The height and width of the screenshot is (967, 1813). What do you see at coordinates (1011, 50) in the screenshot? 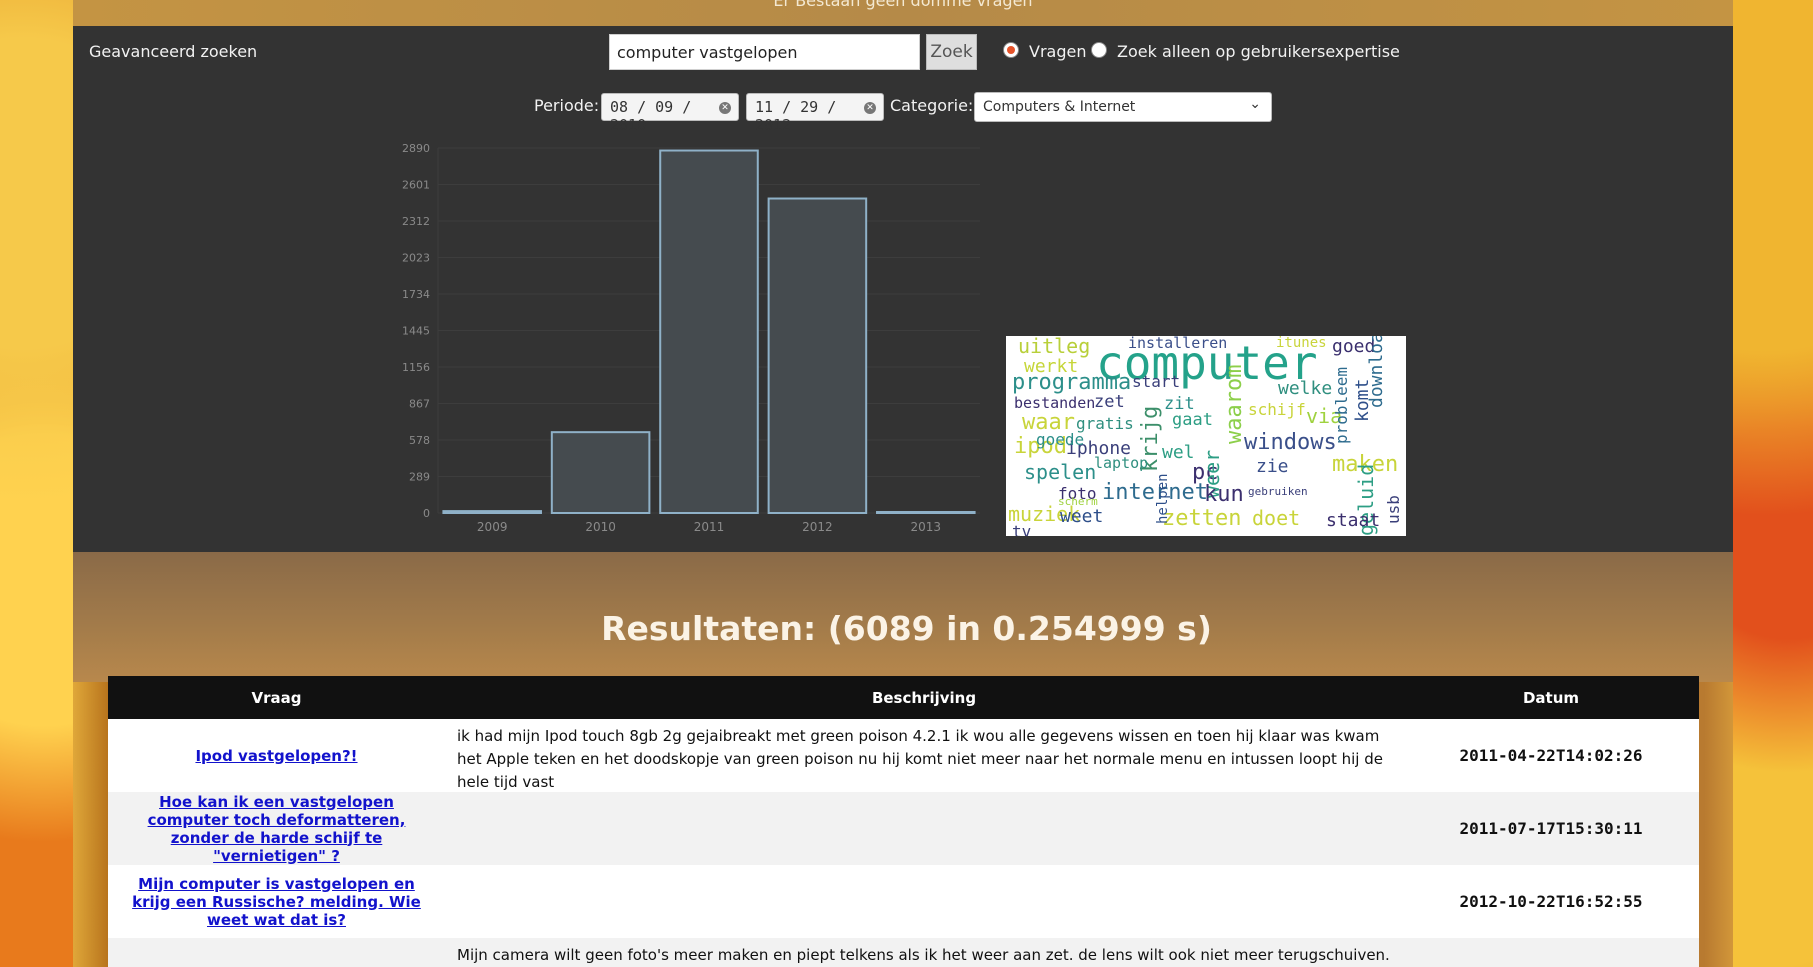
I see `radio-questions` at bounding box center [1011, 50].